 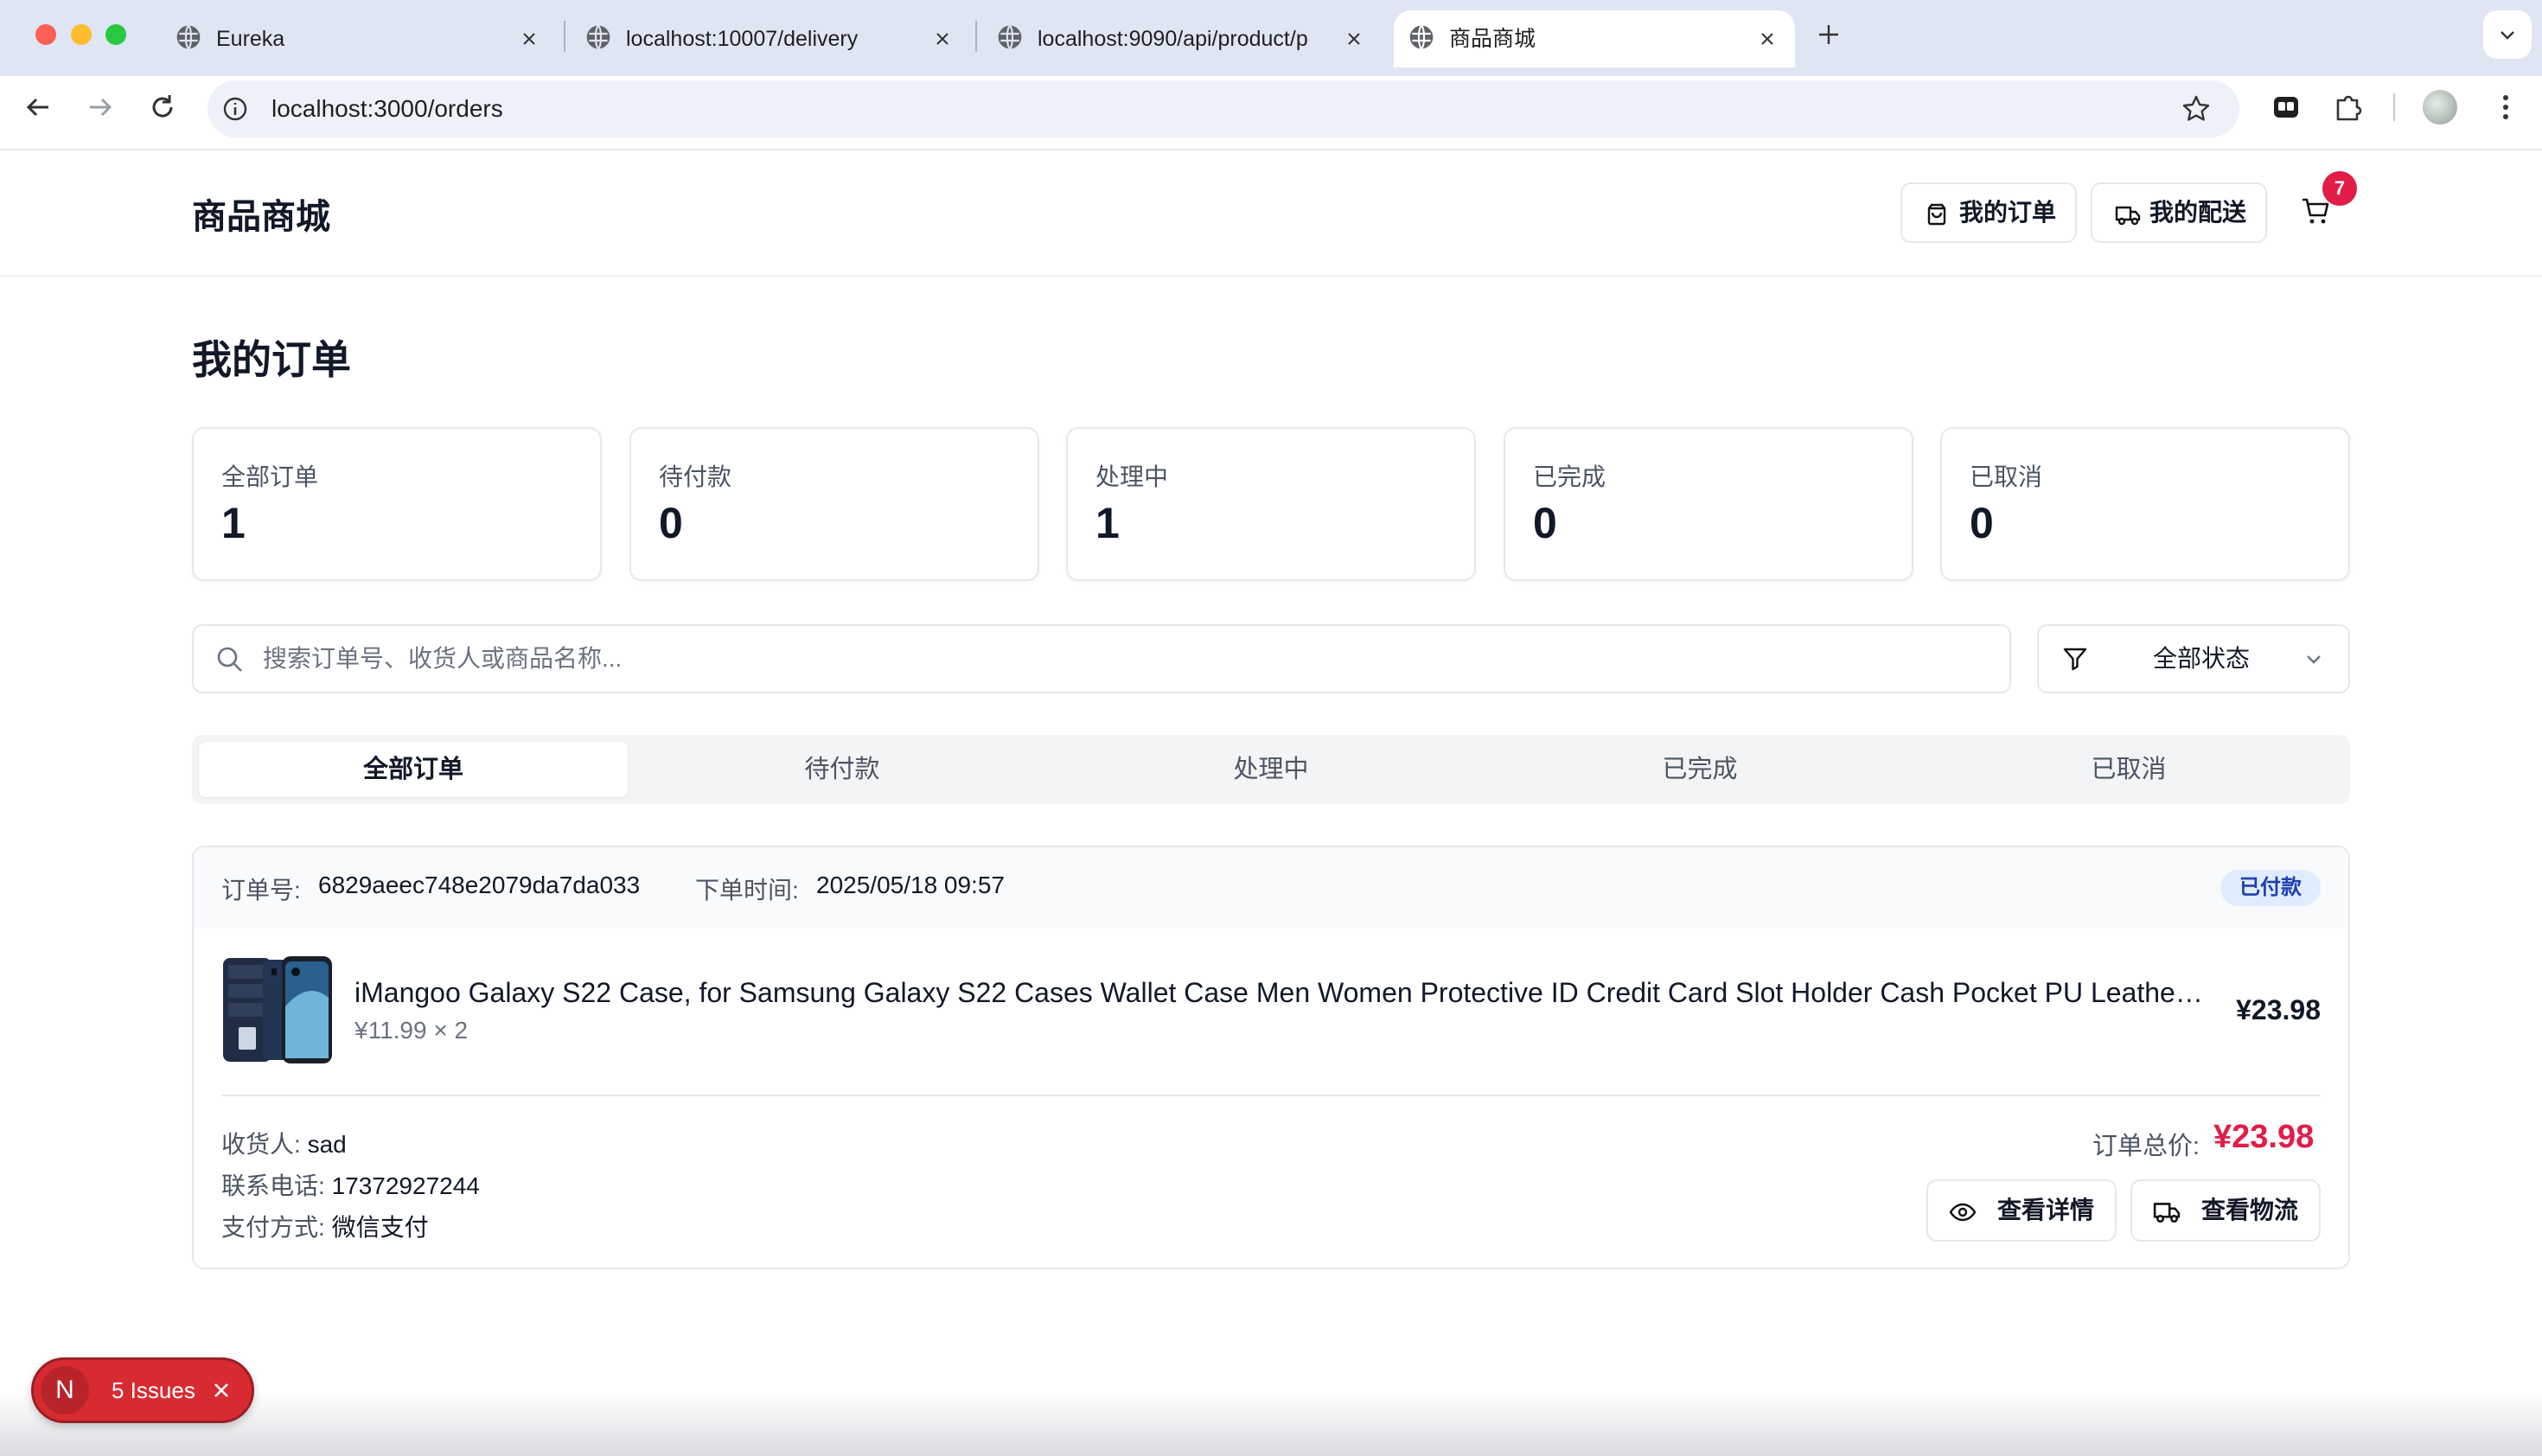 What do you see at coordinates (235, 109) in the screenshot?
I see `info-icon` at bounding box center [235, 109].